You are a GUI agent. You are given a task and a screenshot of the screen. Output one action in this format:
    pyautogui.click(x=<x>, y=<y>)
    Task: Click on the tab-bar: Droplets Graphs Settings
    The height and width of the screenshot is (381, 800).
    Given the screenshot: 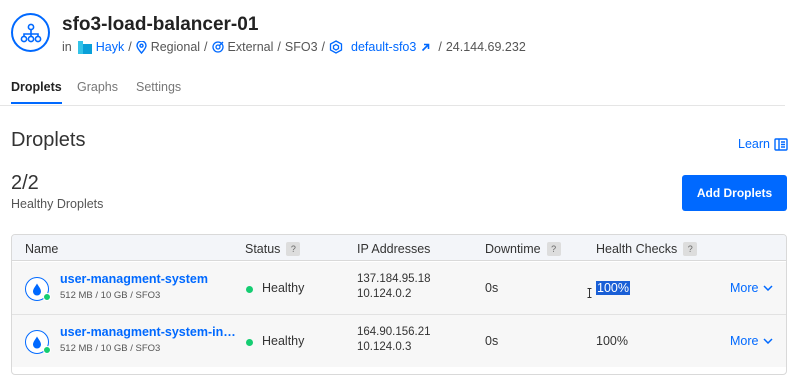 What is the action you would take?
    pyautogui.click(x=392, y=93)
    